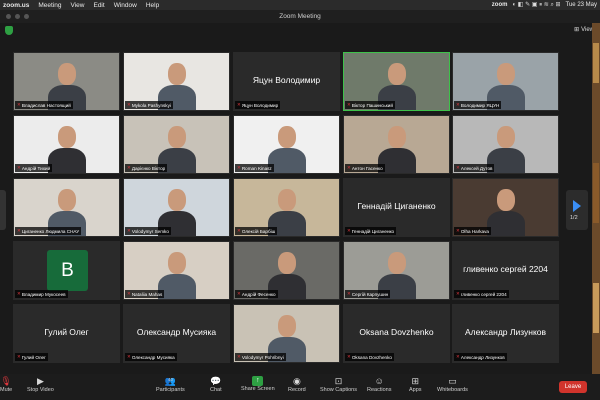  I want to click on participant-name: гливенко сергей 2204, so click(483, 294).